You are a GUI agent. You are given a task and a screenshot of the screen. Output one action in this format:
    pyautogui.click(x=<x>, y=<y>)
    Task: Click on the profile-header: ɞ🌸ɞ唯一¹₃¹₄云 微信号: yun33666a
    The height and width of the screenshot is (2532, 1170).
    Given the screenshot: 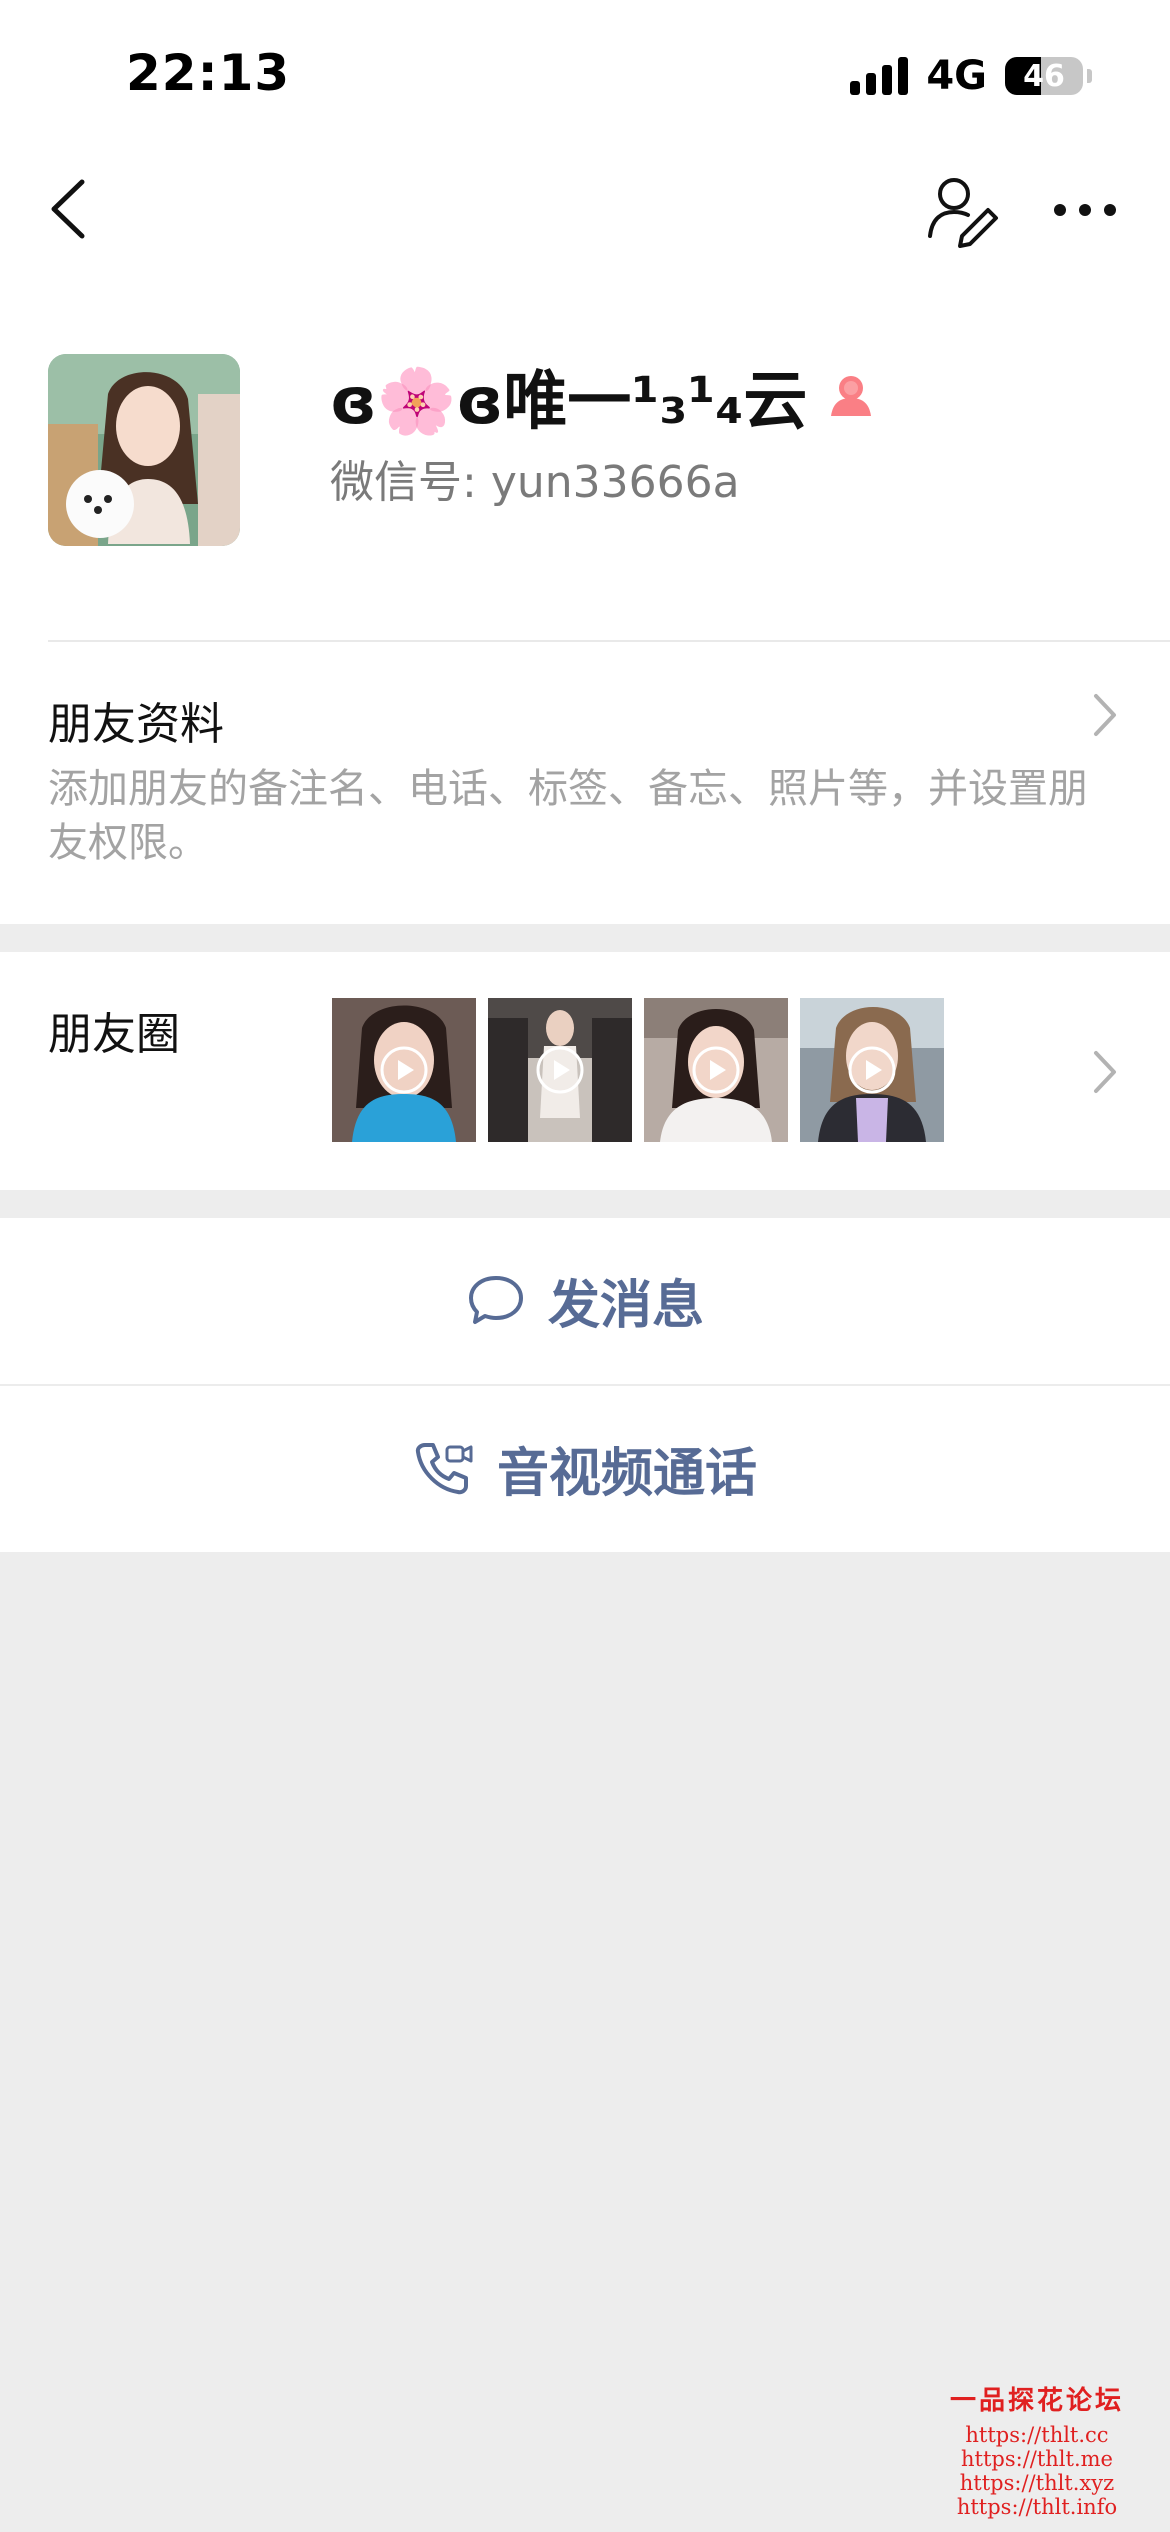 What is the action you would take?
    pyautogui.click(x=585, y=456)
    